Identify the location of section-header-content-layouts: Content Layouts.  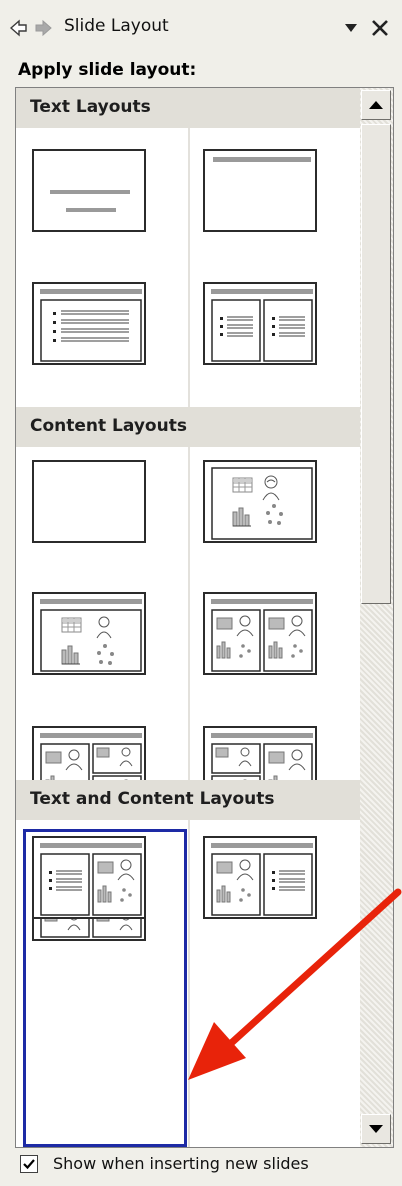
(188, 427).